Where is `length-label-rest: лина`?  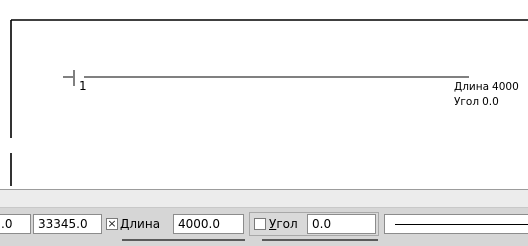 length-label-rest: лина is located at coordinates (145, 224).